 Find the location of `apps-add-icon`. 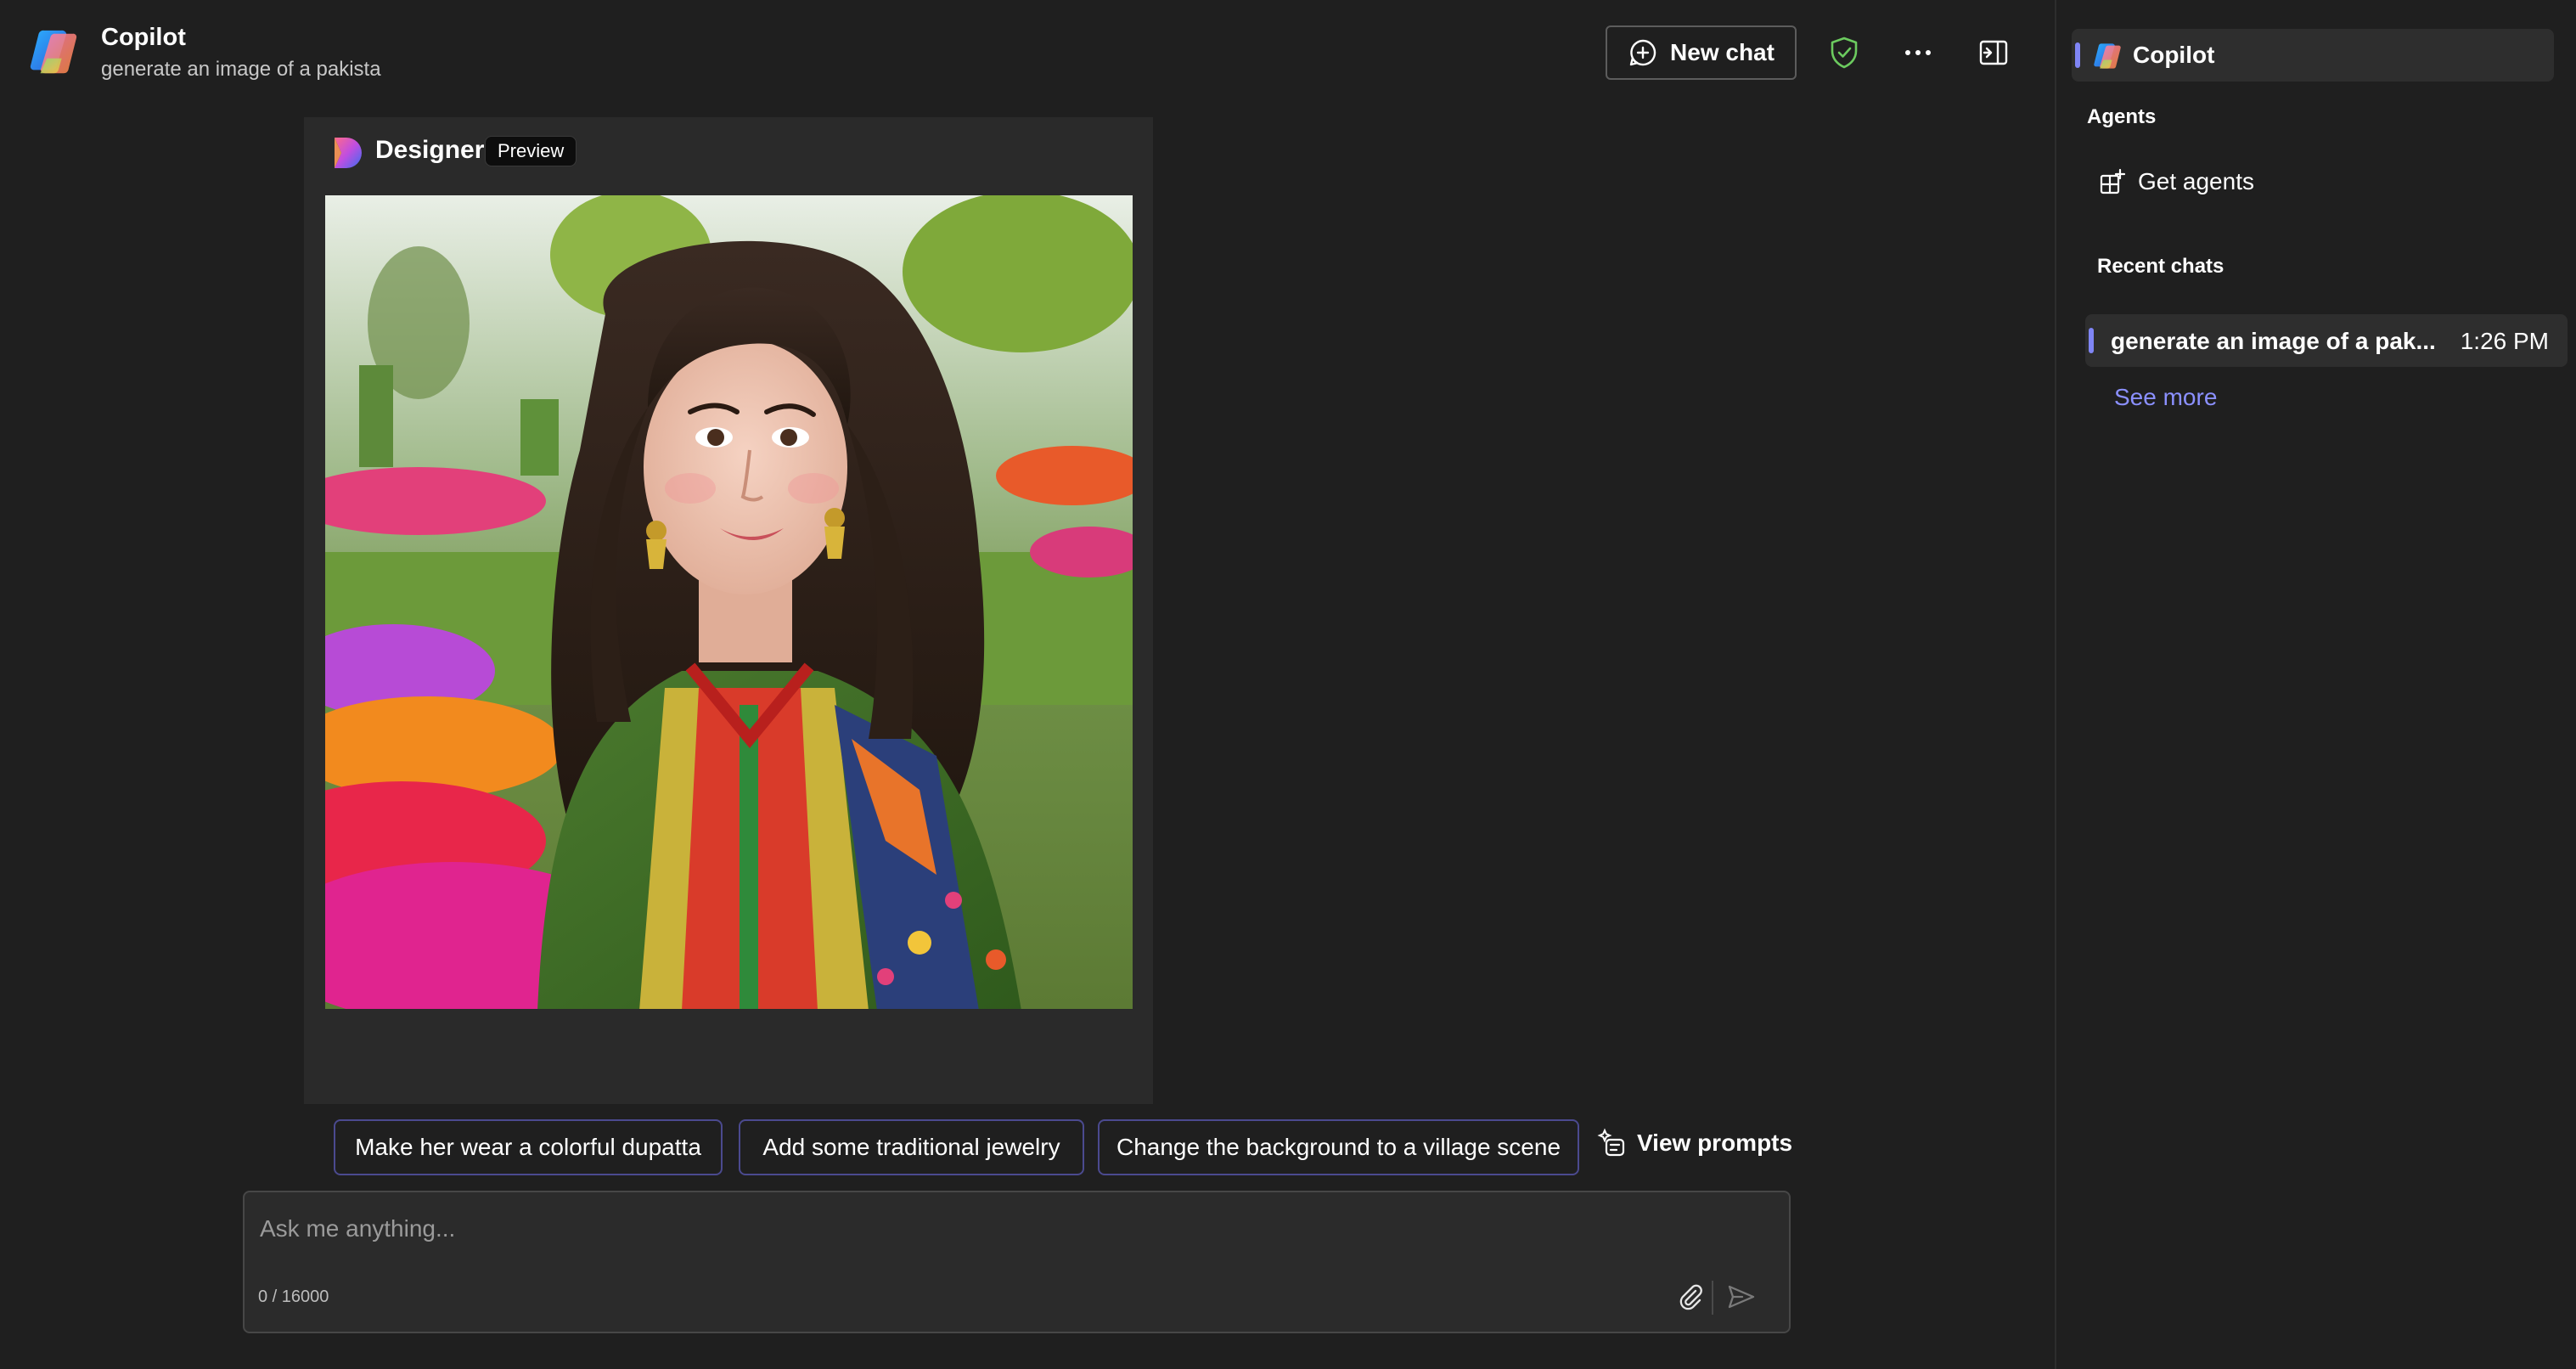

apps-add-icon is located at coordinates (2113, 181).